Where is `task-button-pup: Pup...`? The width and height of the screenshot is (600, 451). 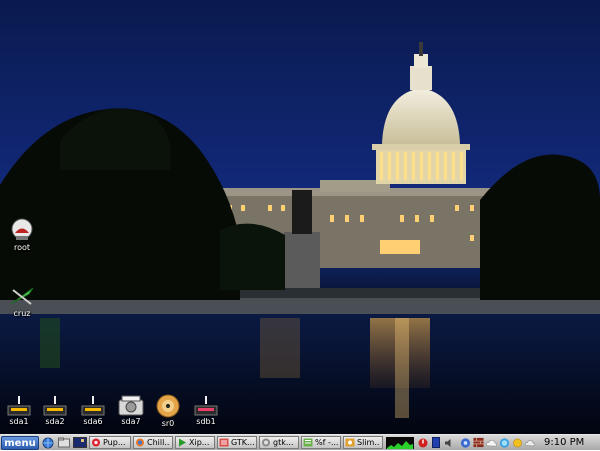
task-button-pup: Pup... is located at coordinates (110, 442).